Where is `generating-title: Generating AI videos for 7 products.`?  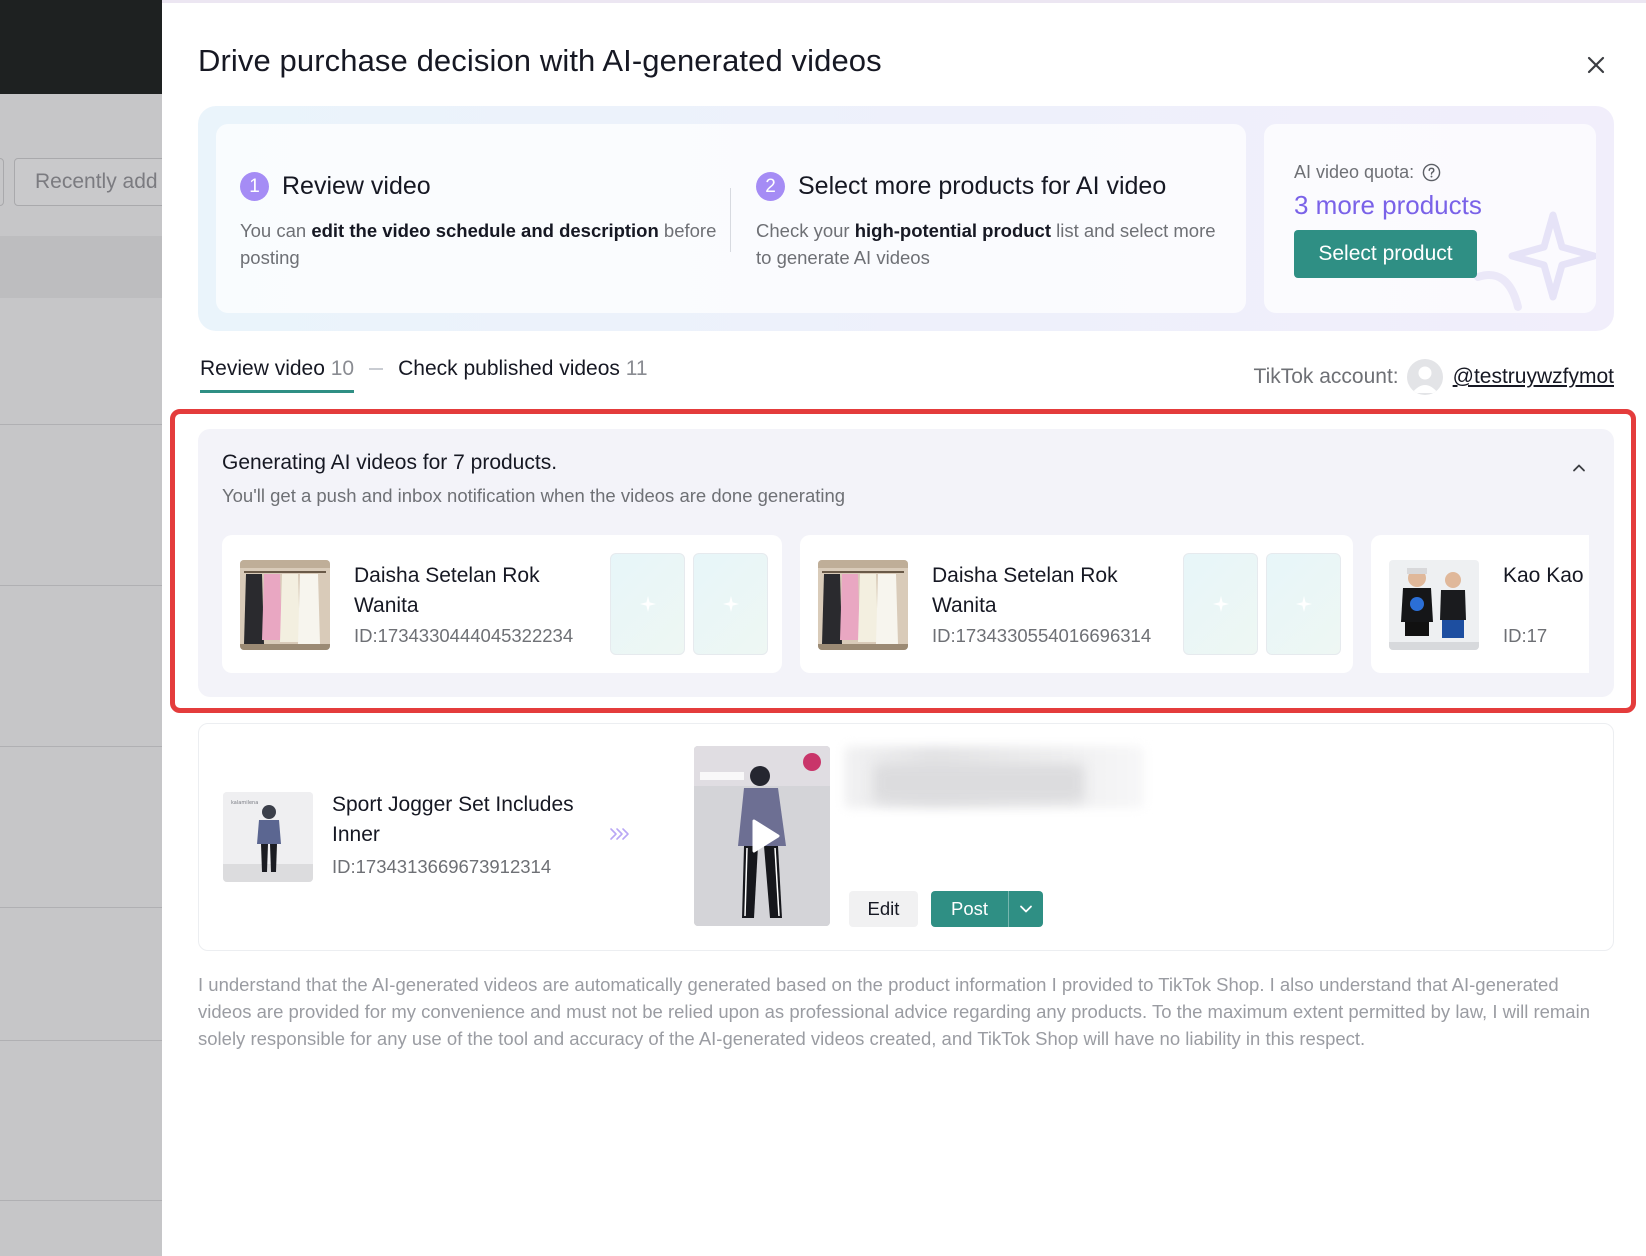 generating-title: Generating AI videos for 7 products. is located at coordinates (390, 462).